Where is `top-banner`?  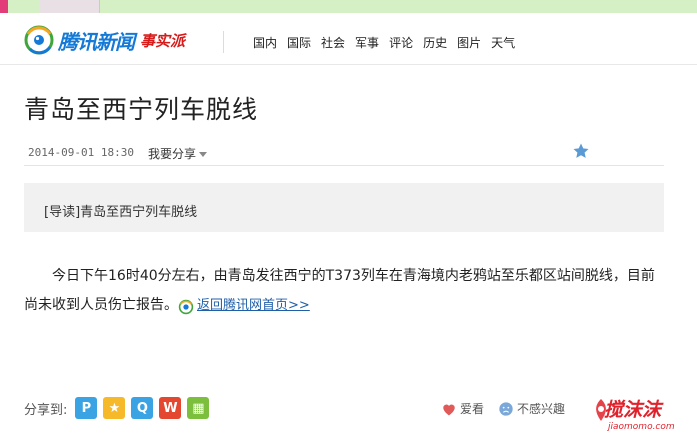 top-banner is located at coordinates (348, 6).